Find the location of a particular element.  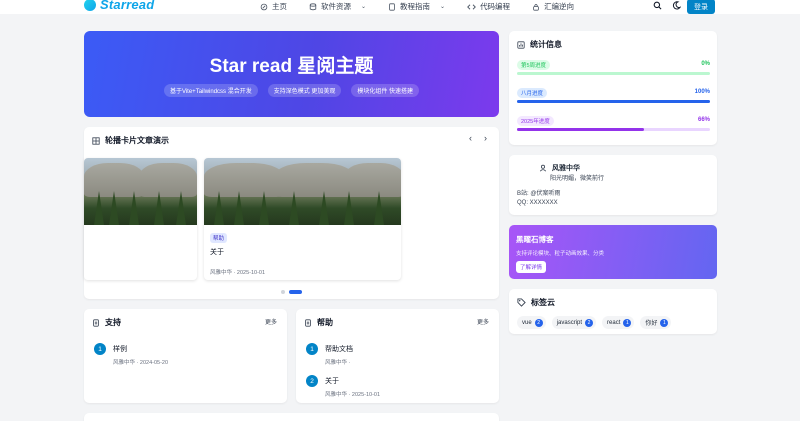

tag-count: 1 is located at coordinates (627, 322).